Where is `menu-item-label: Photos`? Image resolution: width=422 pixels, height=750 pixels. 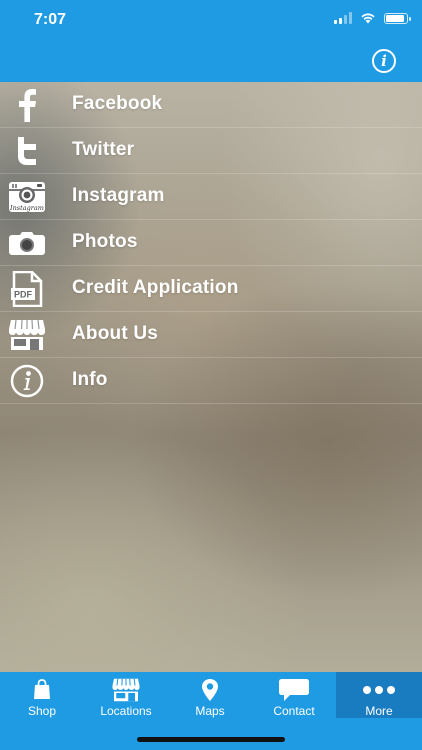 menu-item-label: Photos is located at coordinates (105, 241).